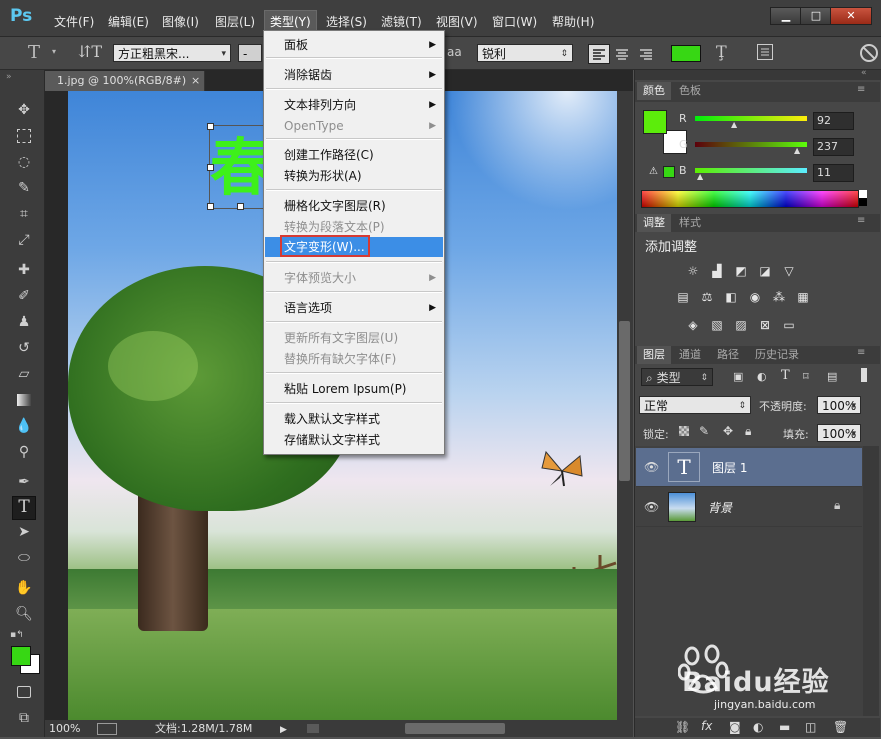 The width and height of the screenshot is (881, 739). What do you see at coordinates (64, 728) in the screenshot?
I see `zoom-level: 100%` at bounding box center [64, 728].